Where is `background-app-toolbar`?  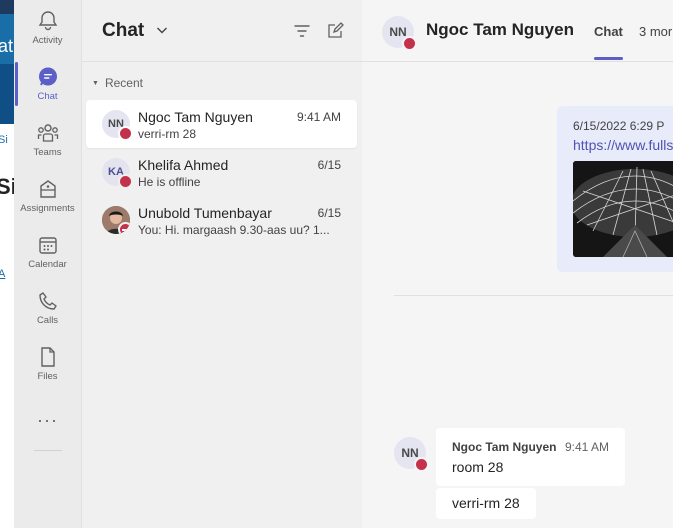
background-app-toolbar is located at coordinates (7, 94).